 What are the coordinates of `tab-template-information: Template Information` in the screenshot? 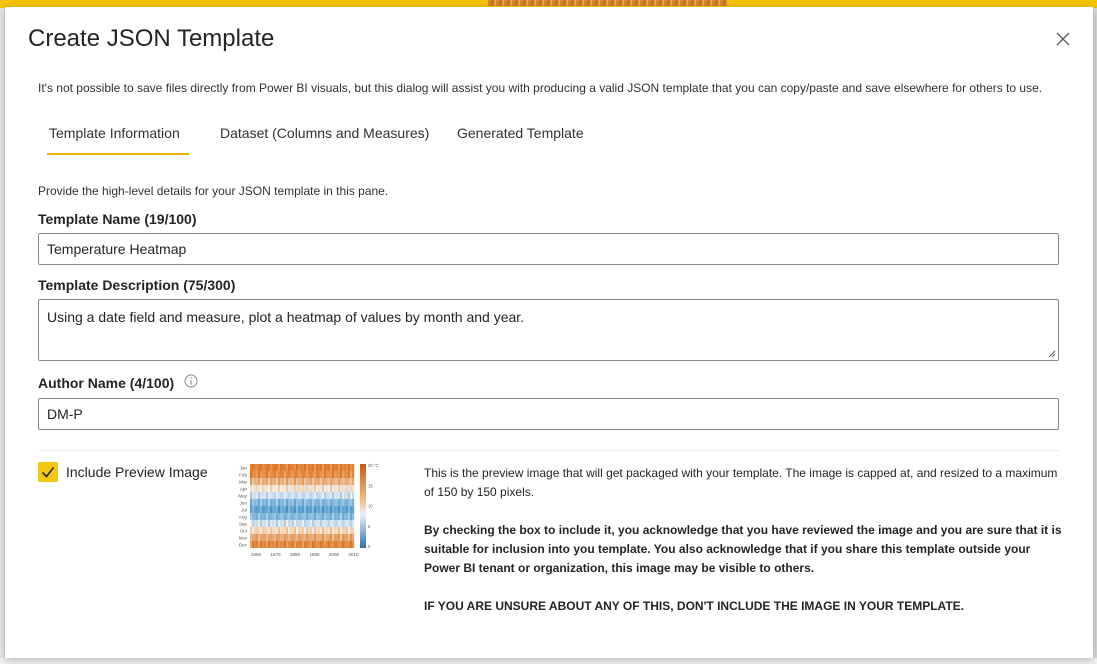 It's located at (114, 133).